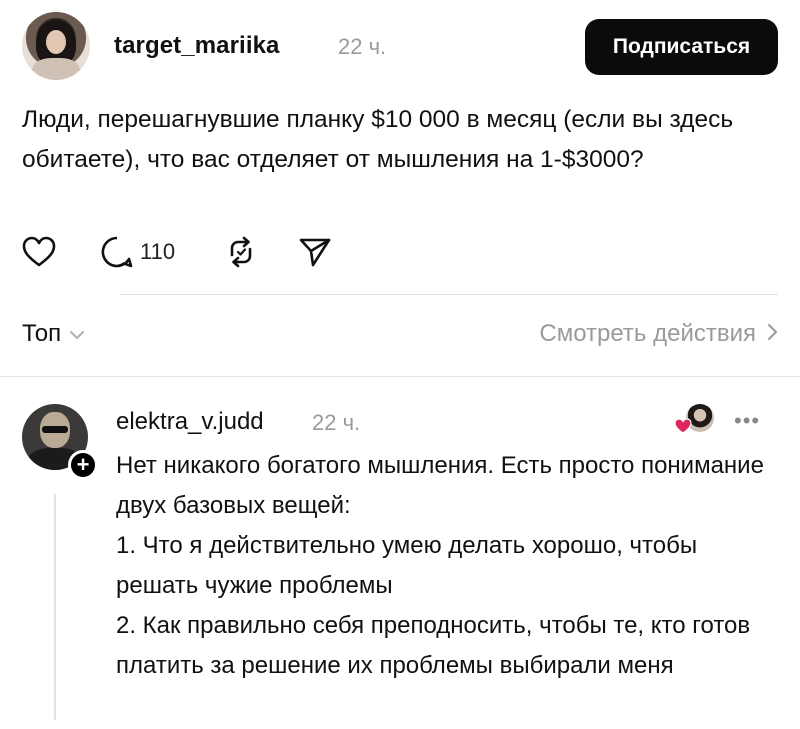 This screenshot has width=800, height=729. What do you see at coordinates (222, 252) in the screenshot?
I see `post-actions: 110` at bounding box center [222, 252].